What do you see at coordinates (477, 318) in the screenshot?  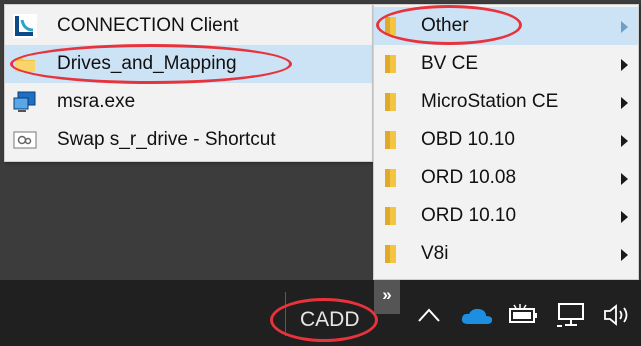 I see `onedrive-icon` at bounding box center [477, 318].